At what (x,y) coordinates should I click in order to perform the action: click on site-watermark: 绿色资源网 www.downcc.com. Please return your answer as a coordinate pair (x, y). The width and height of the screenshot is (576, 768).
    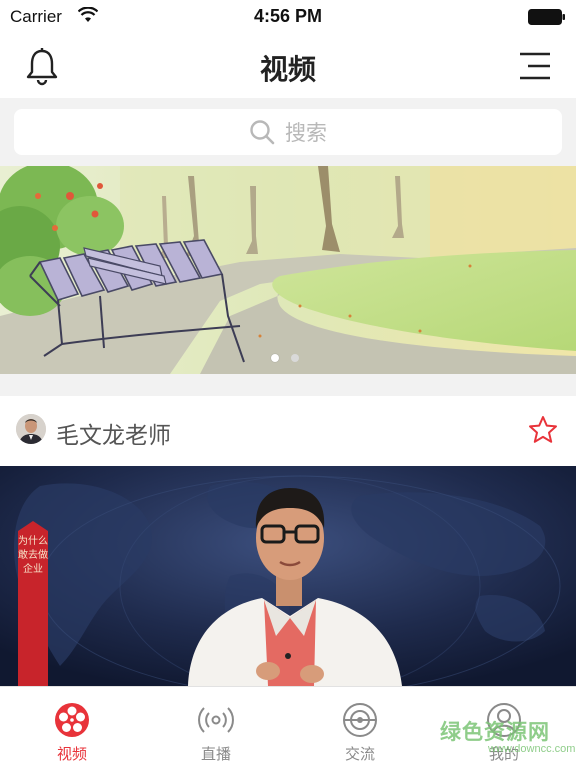
    Looking at the image, I should click on (507, 741).